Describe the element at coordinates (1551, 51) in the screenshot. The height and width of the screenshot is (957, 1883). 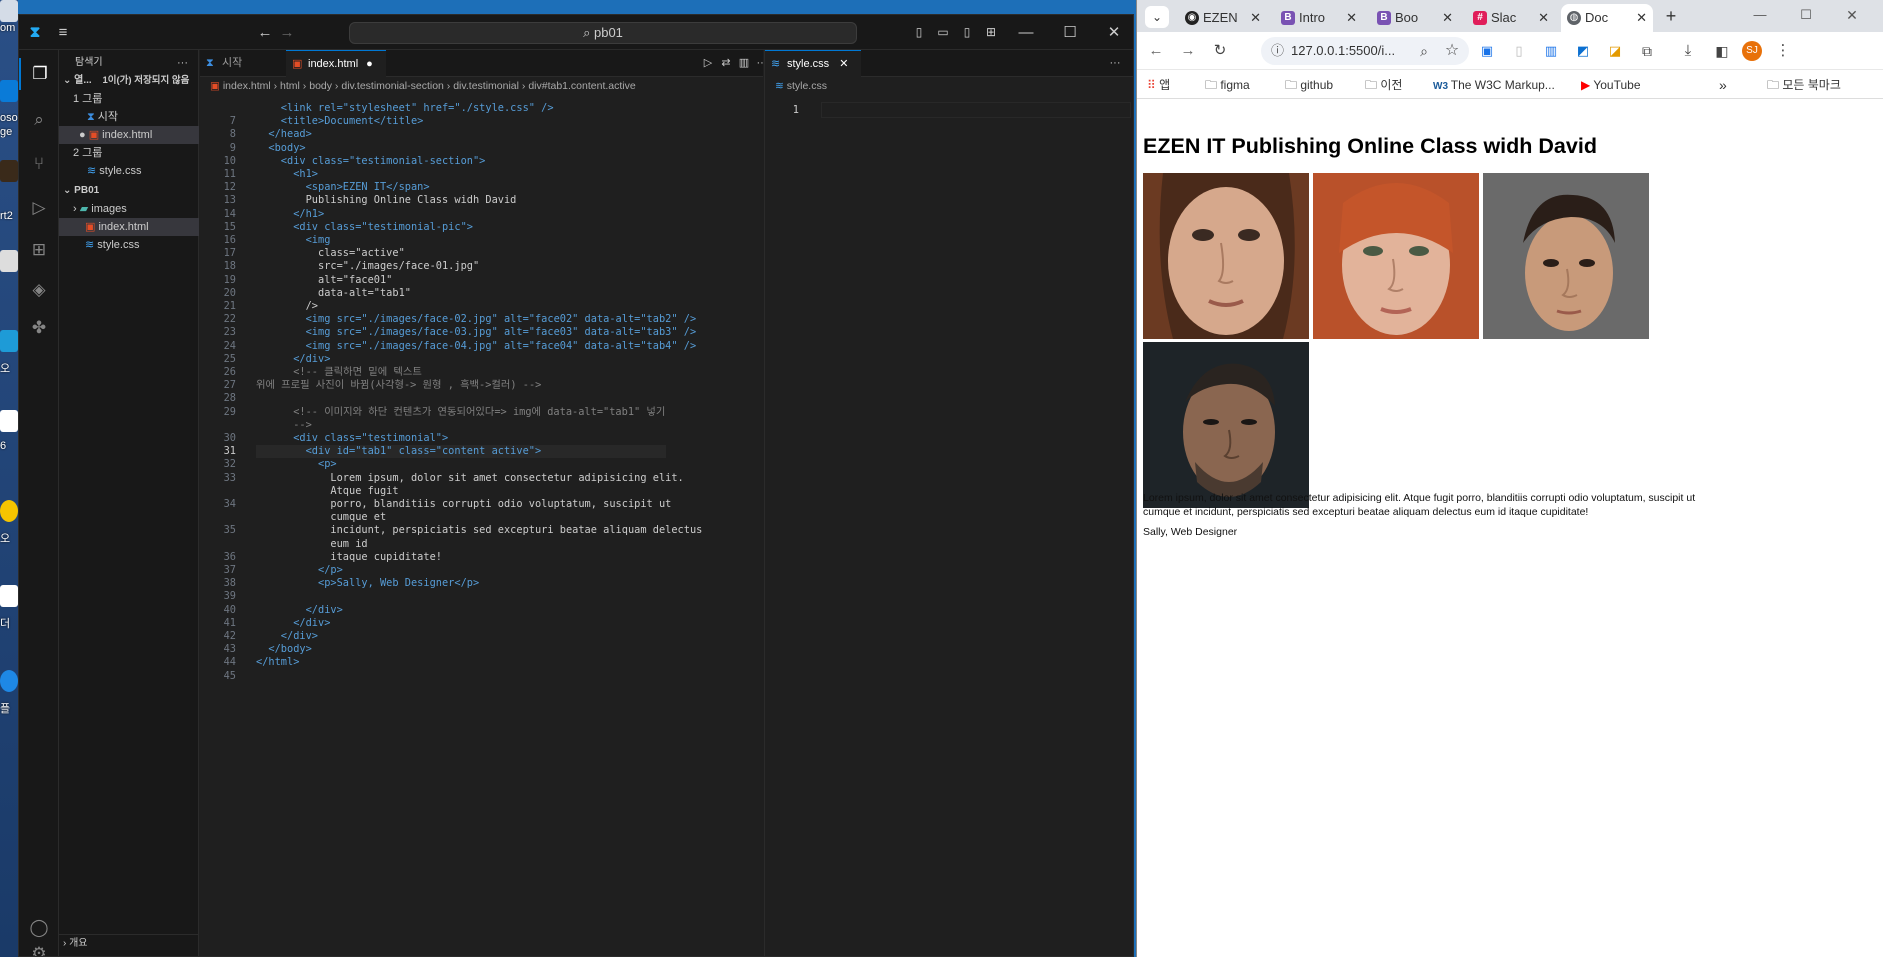
I see `extension-icon: ▥` at that location.